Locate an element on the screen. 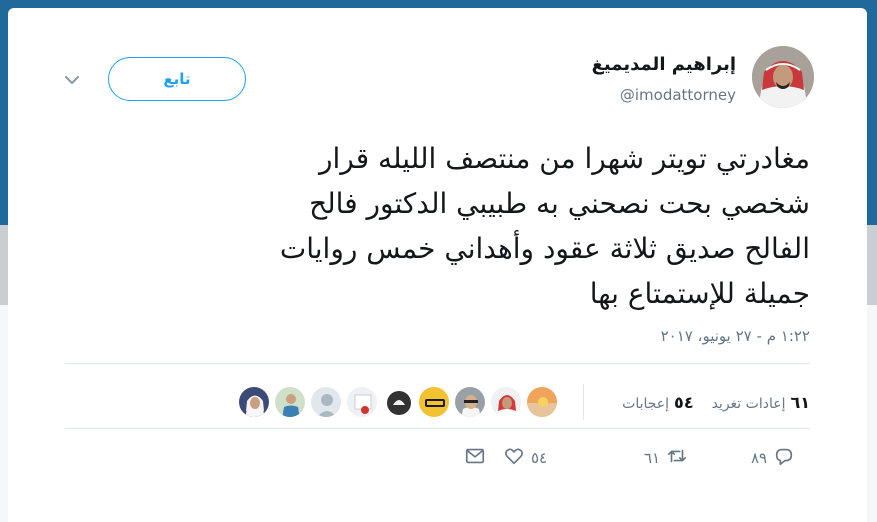 Image resolution: width=877 pixels, height=522 pixels. reply-action: ٨٩ is located at coordinates (770, 458).